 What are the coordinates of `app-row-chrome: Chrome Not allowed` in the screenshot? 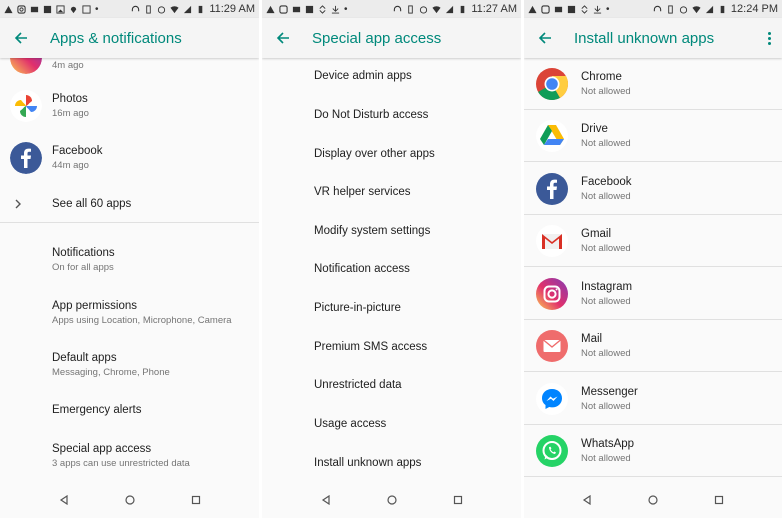 It's located at (653, 84).